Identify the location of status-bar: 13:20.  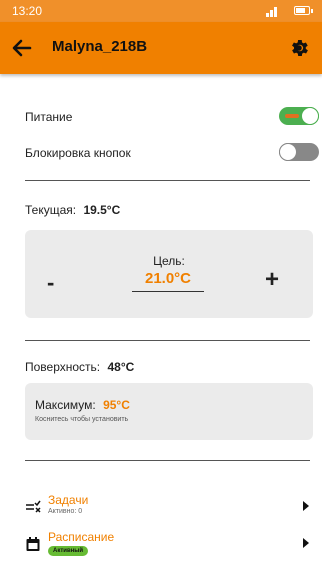
(161, 11).